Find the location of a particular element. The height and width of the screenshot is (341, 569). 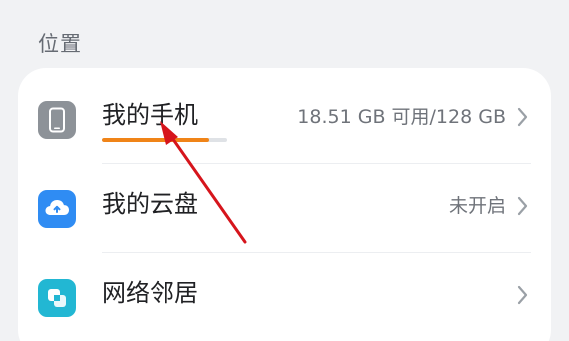

cloud-icon-glyph is located at coordinates (57, 207).